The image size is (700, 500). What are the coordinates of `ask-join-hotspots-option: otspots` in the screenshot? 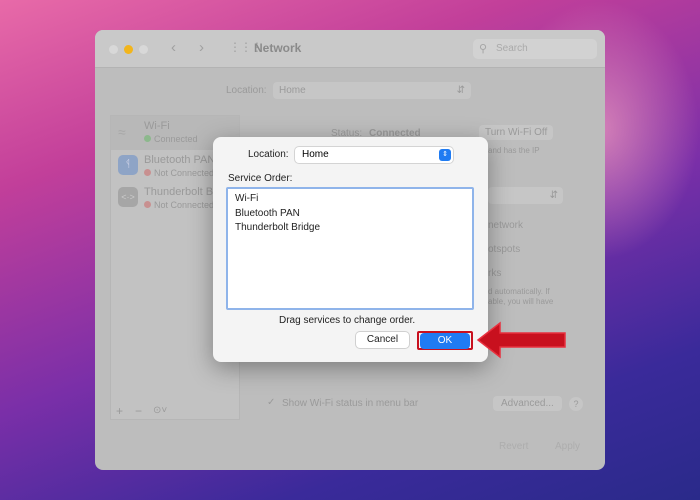 It's located at (504, 249).